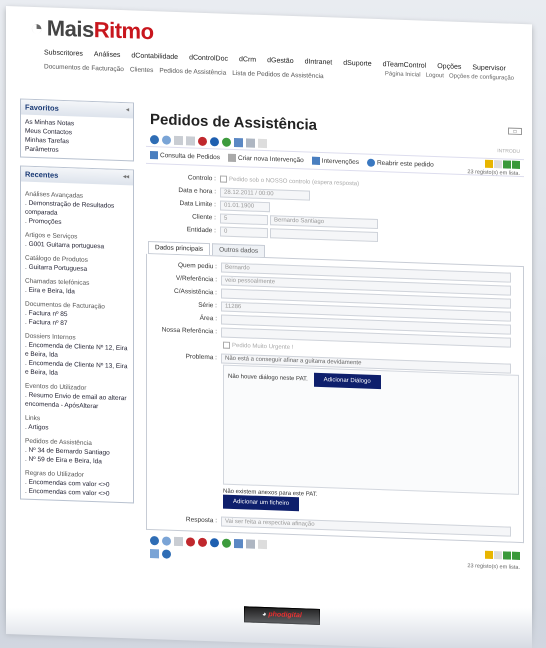  I want to click on logo-mark-icon: ◔, so click(36, 27).